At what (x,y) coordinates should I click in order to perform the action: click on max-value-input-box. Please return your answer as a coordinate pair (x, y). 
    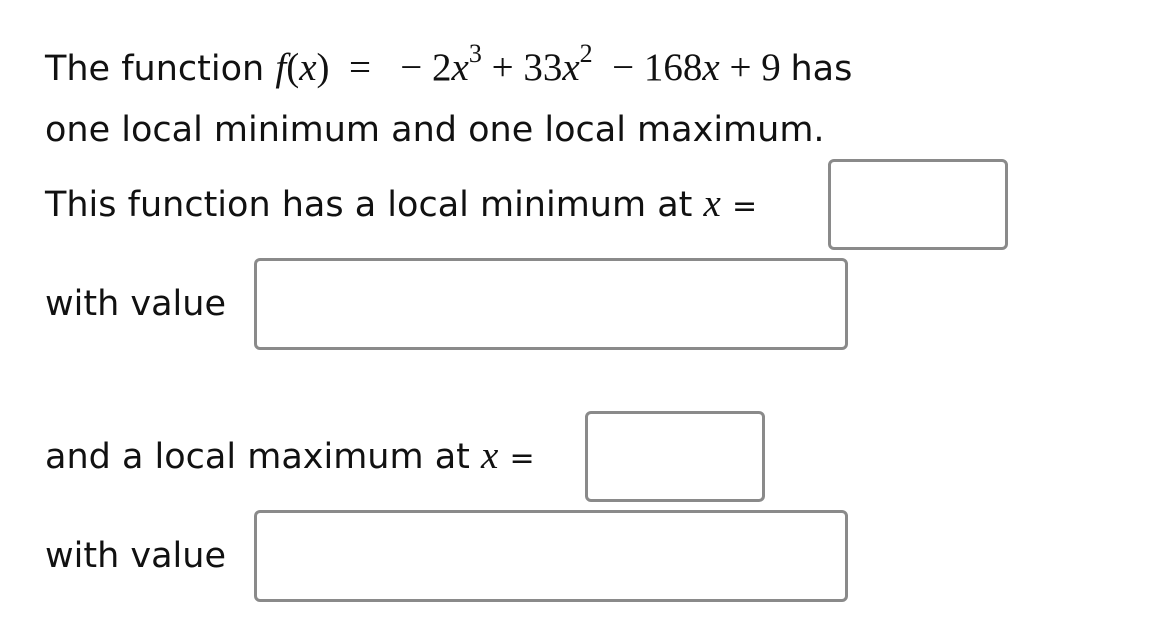
    Looking at the image, I should click on (551, 556).